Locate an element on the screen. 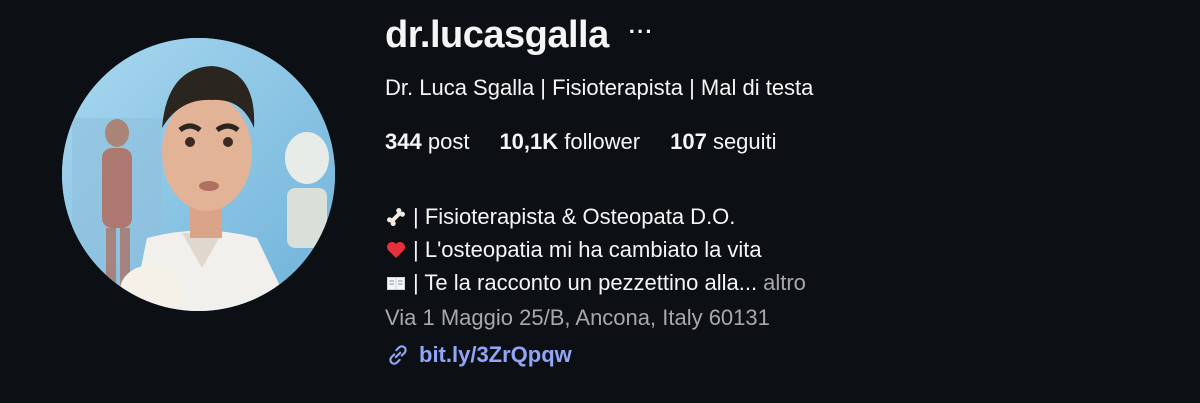 The image size is (1200, 403). bone-icon is located at coordinates (396, 216).